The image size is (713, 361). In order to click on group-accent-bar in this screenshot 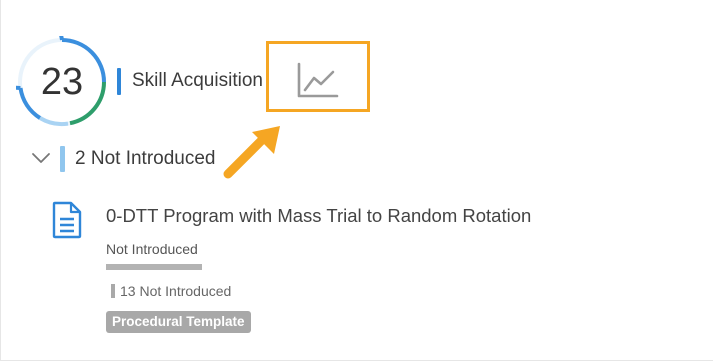, I will do `click(62, 159)`.